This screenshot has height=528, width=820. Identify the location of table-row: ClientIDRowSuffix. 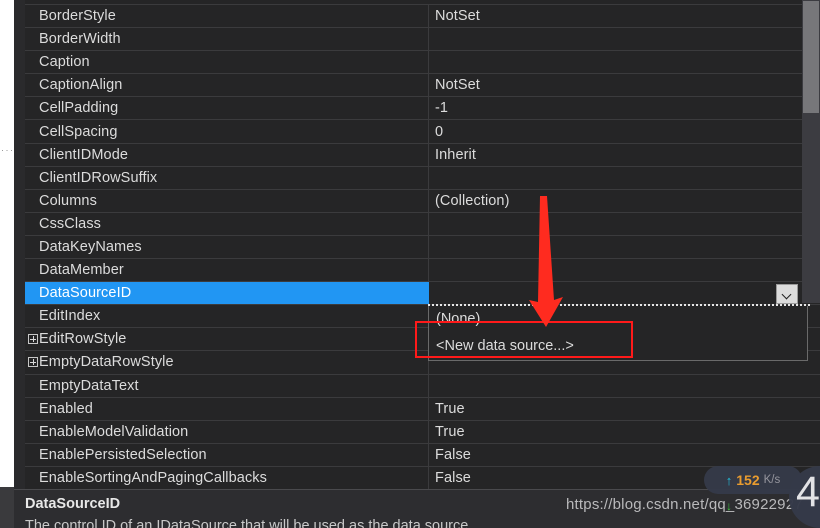
(422, 178).